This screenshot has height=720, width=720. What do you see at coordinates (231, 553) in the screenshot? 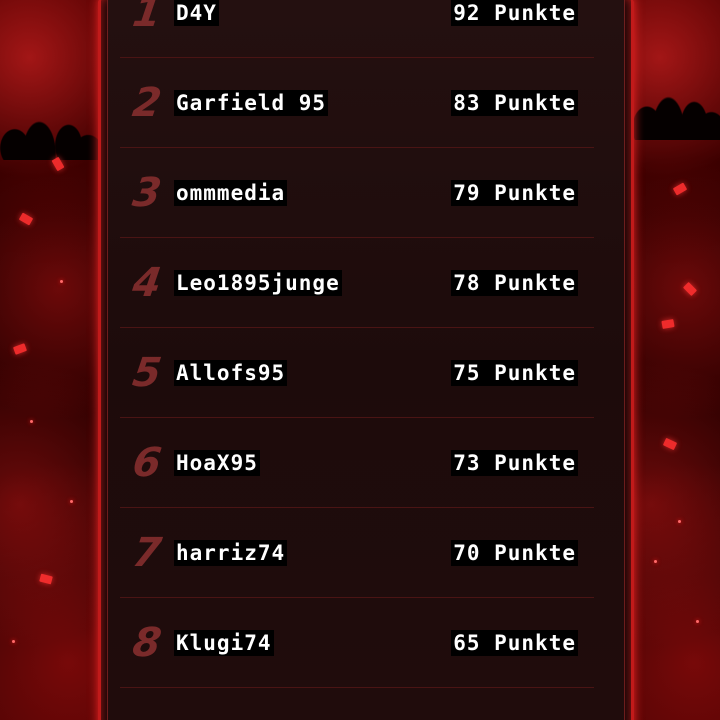
I see `player-name: harriz74` at bounding box center [231, 553].